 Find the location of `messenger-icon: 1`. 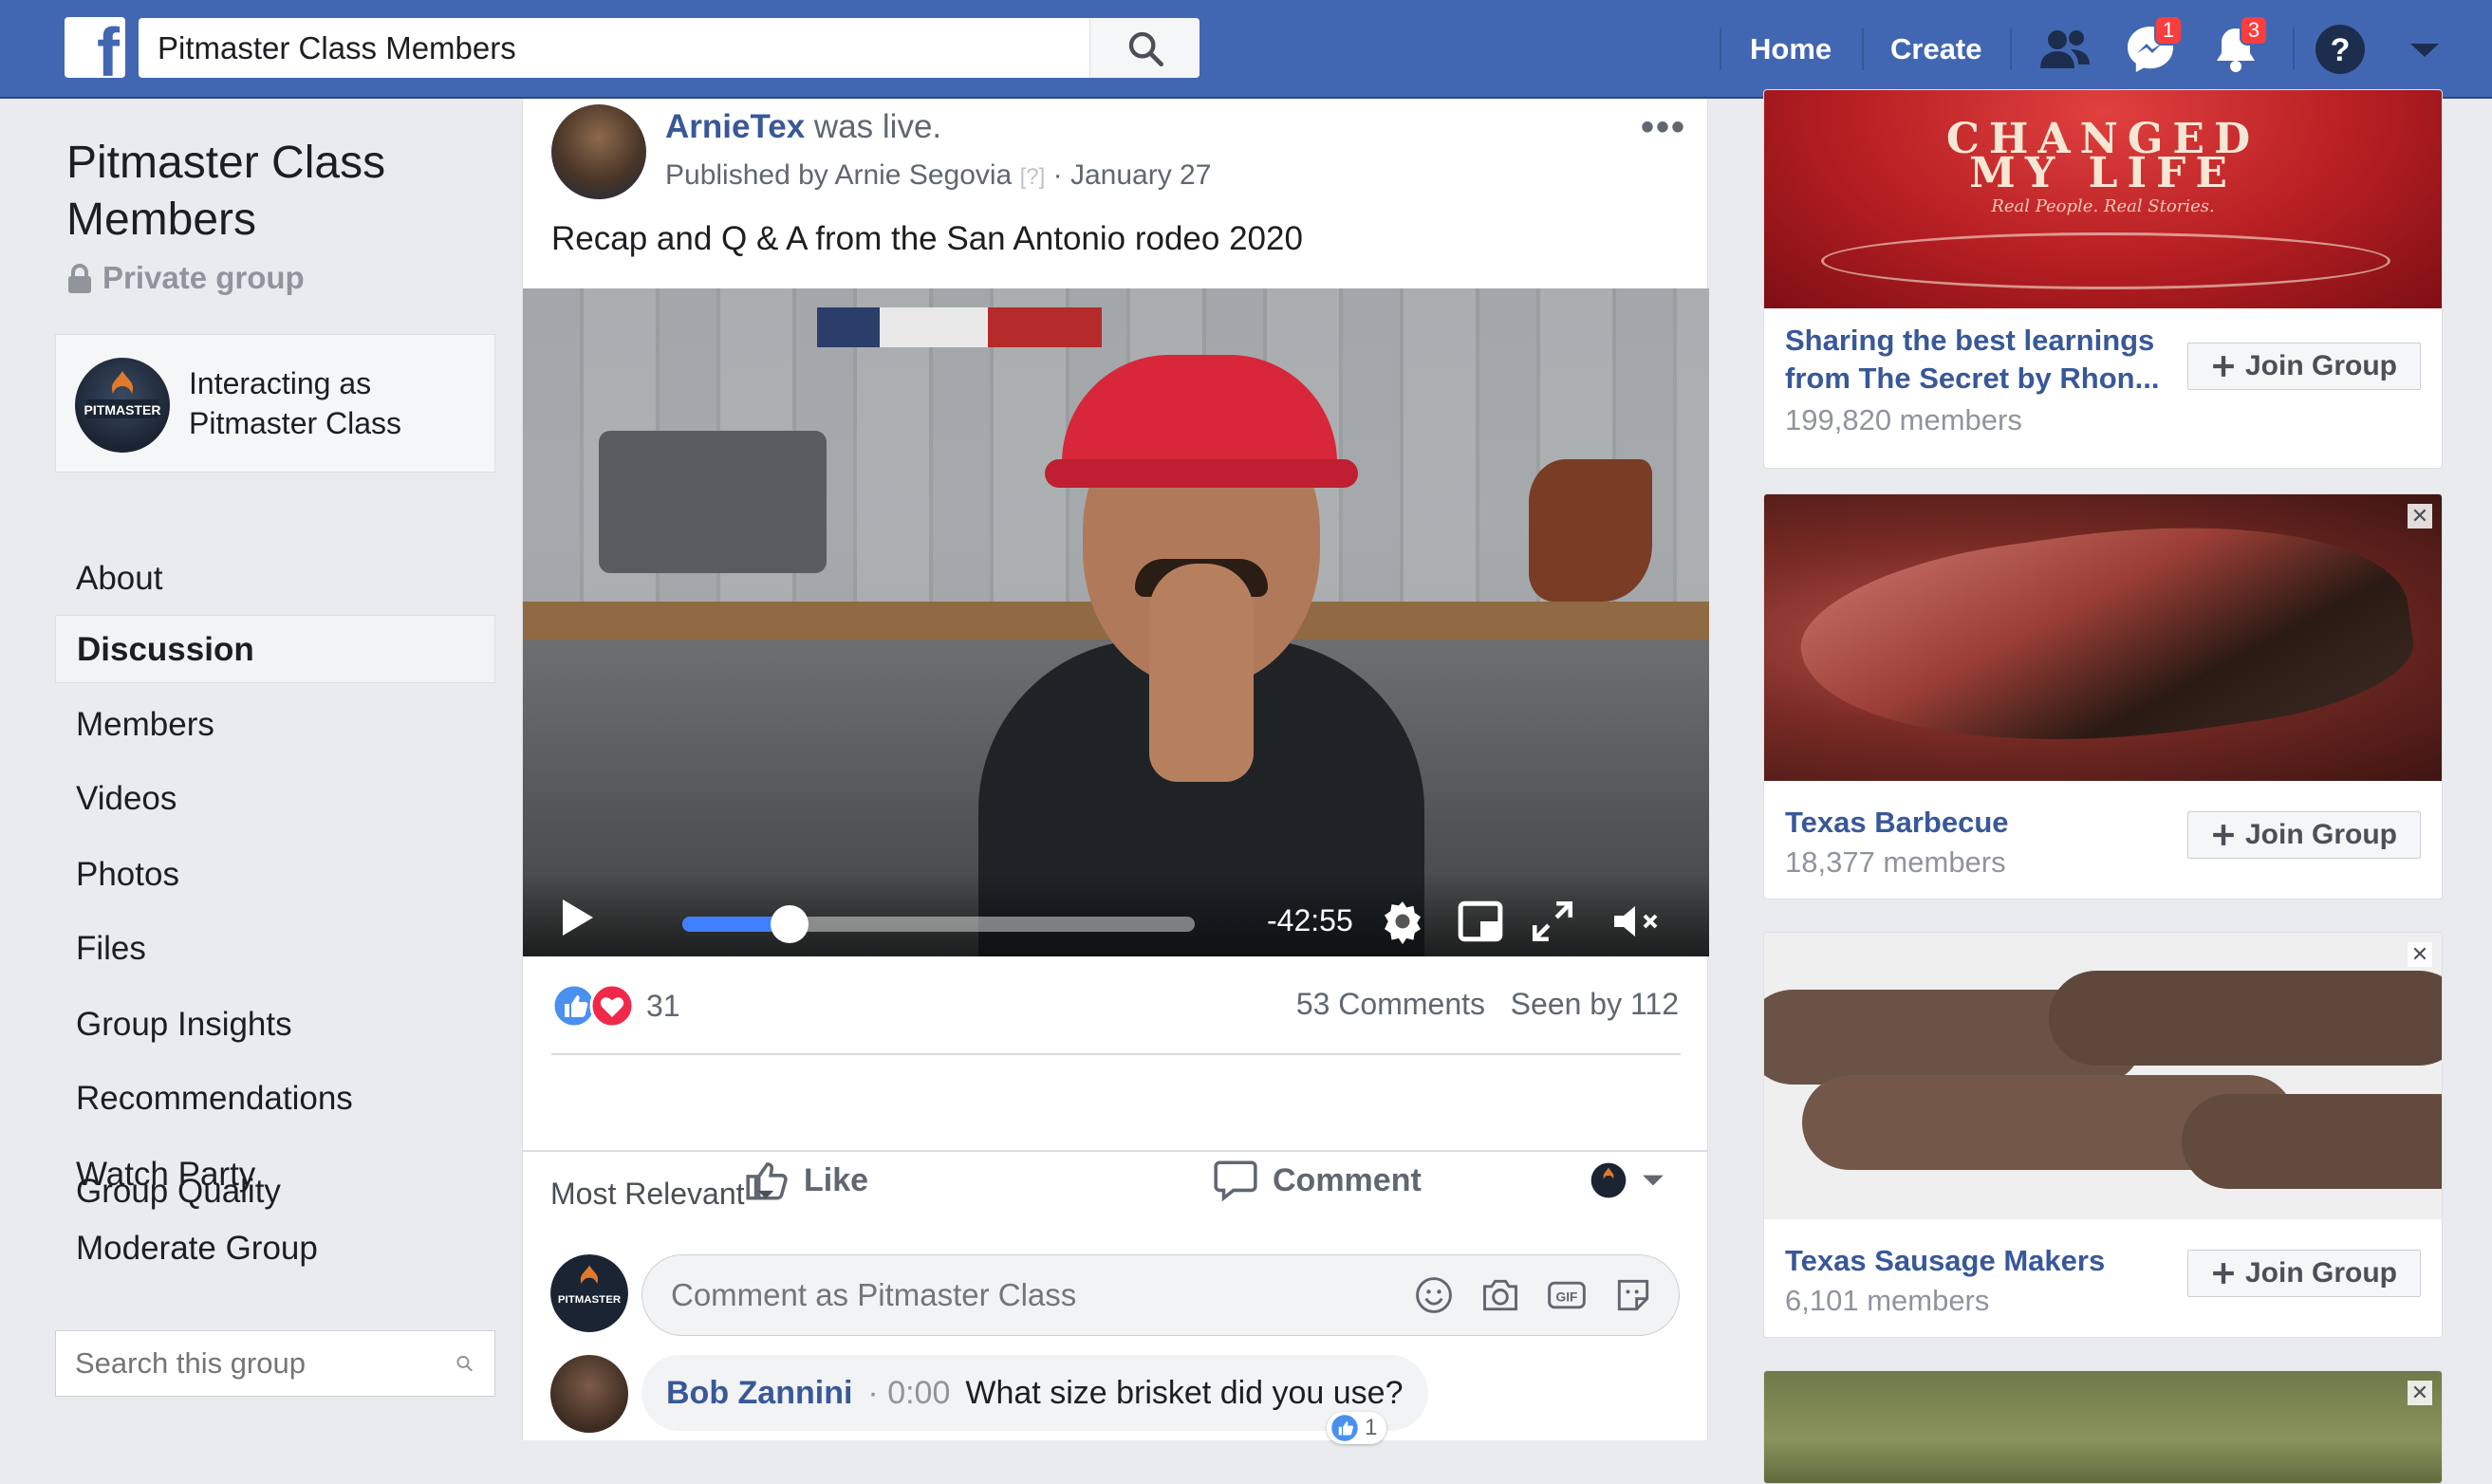

messenger-icon: 1 is located at coordinates (2153, 46).